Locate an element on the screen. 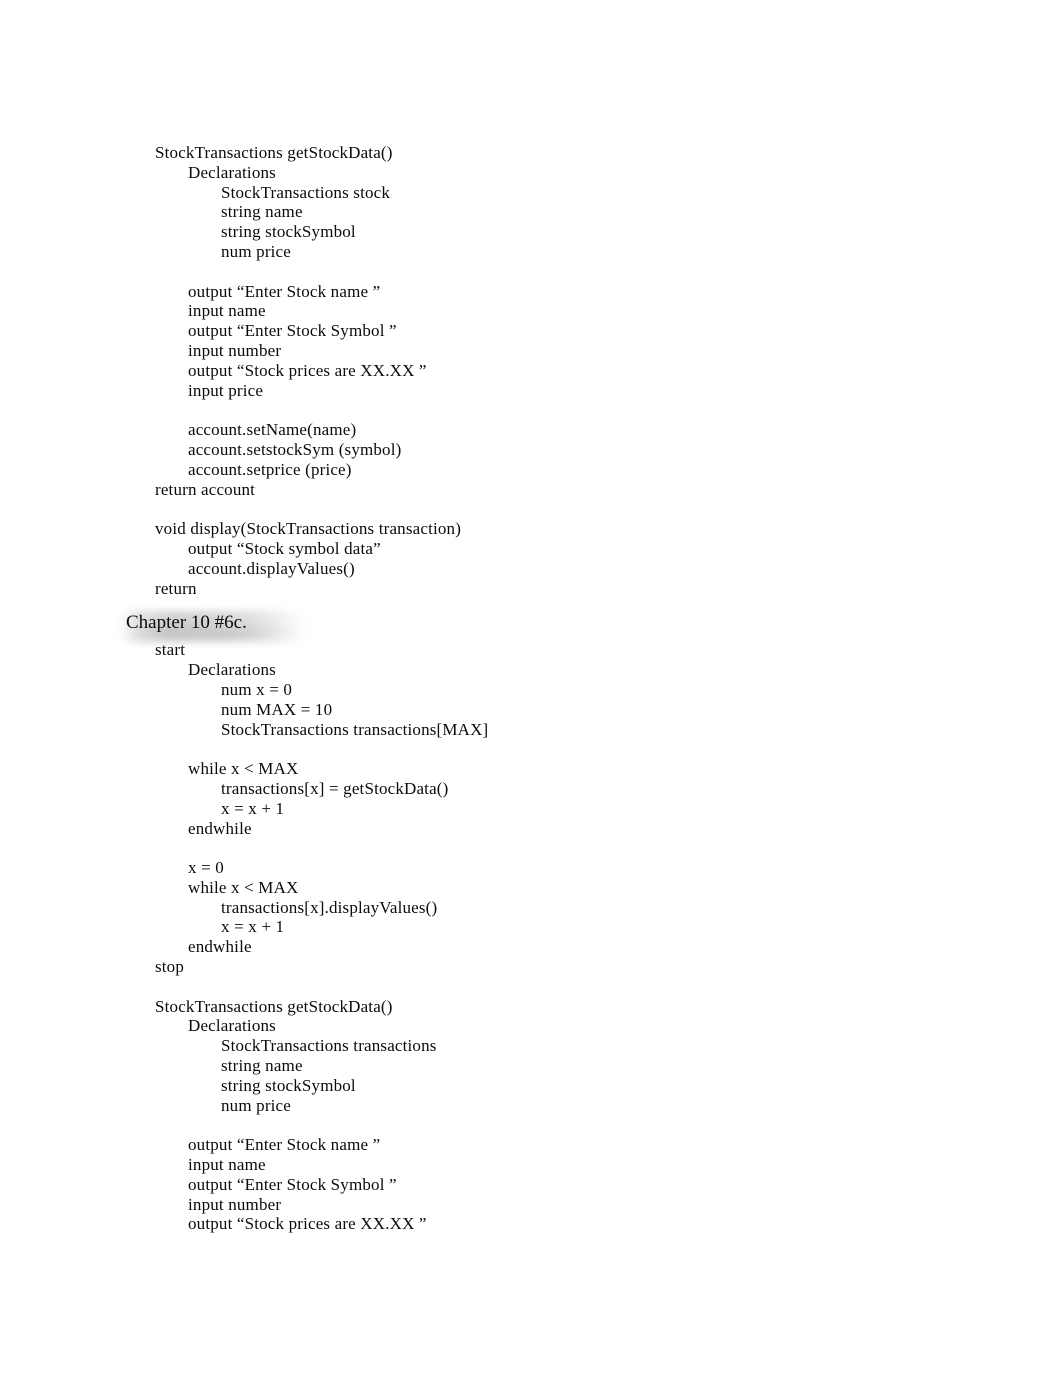 Image resolution: width=1062 pixels, height=1376 pixels. code-line: StockTransactions stock is located at coordinates (306, 192).